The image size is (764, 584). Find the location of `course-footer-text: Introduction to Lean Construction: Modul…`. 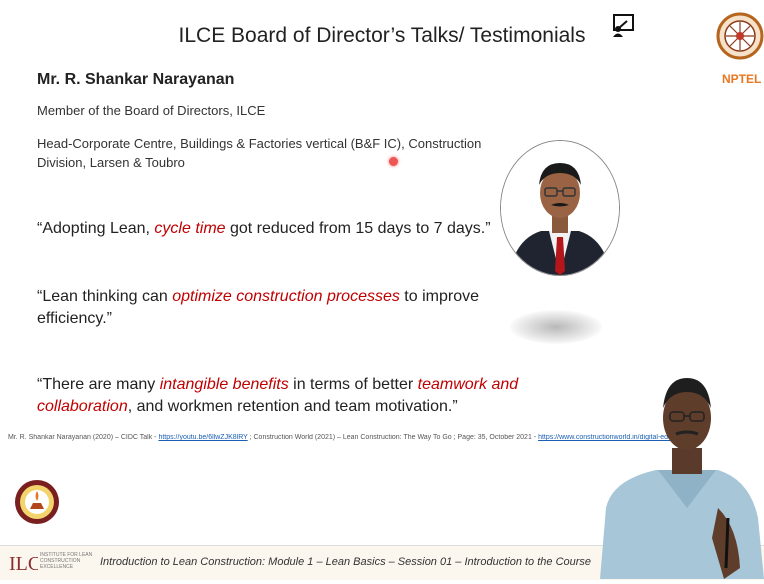

course-footer-text: Introduction to Lean Construction: Modul… is located at coordinates (346, 562).